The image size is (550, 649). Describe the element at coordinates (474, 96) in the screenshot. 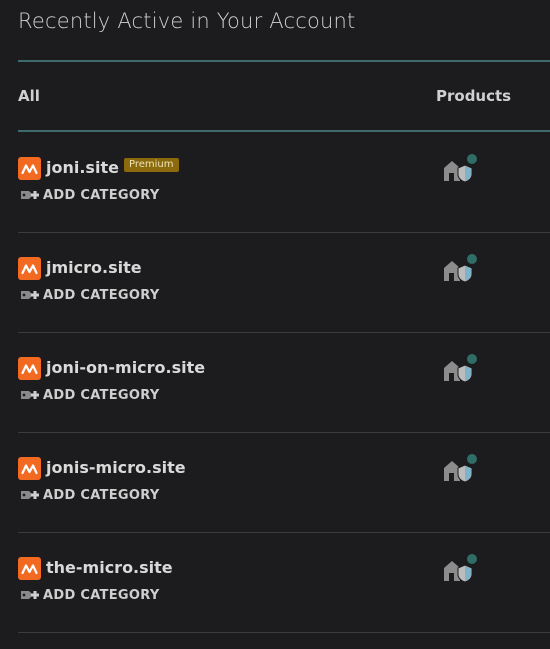

I see `column-header-products: Products` at that location.